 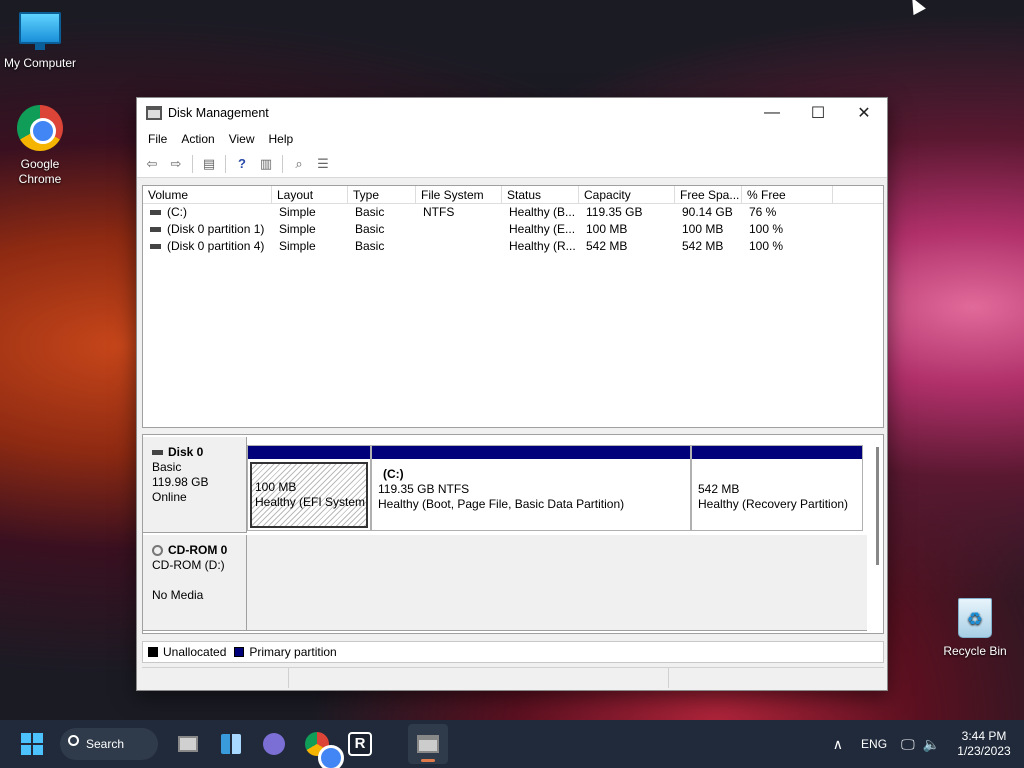 I want to click on partition-size: 119.35 GB NTFS, so click(x=424, y=489).